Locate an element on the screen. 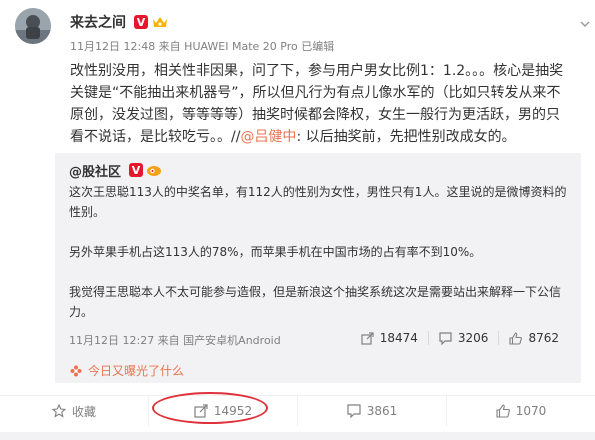  repost-author-row: @股社区 V is located at coordinates (115, 170).